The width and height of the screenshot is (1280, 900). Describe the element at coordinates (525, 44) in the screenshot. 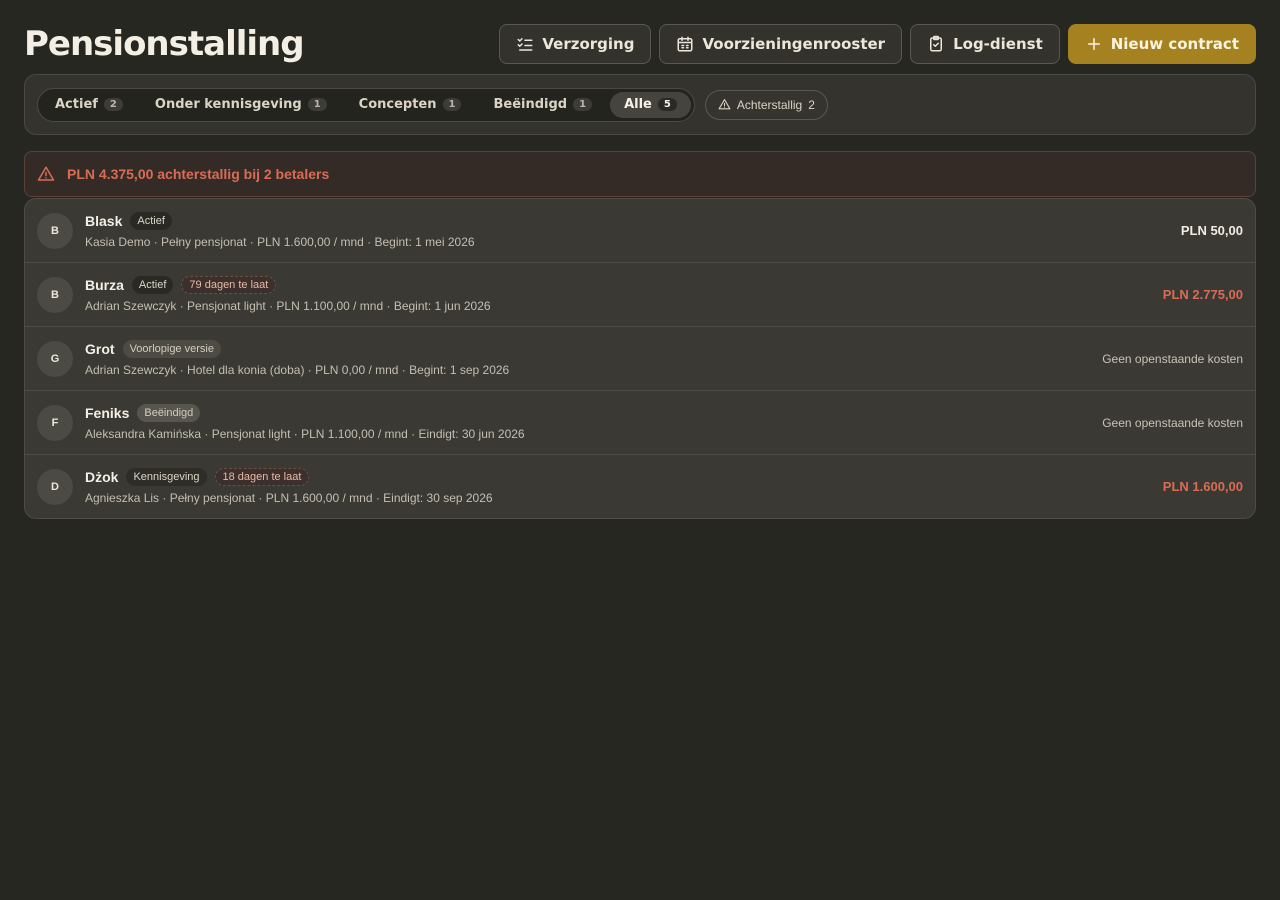

I see `checklist-icon` at that location.